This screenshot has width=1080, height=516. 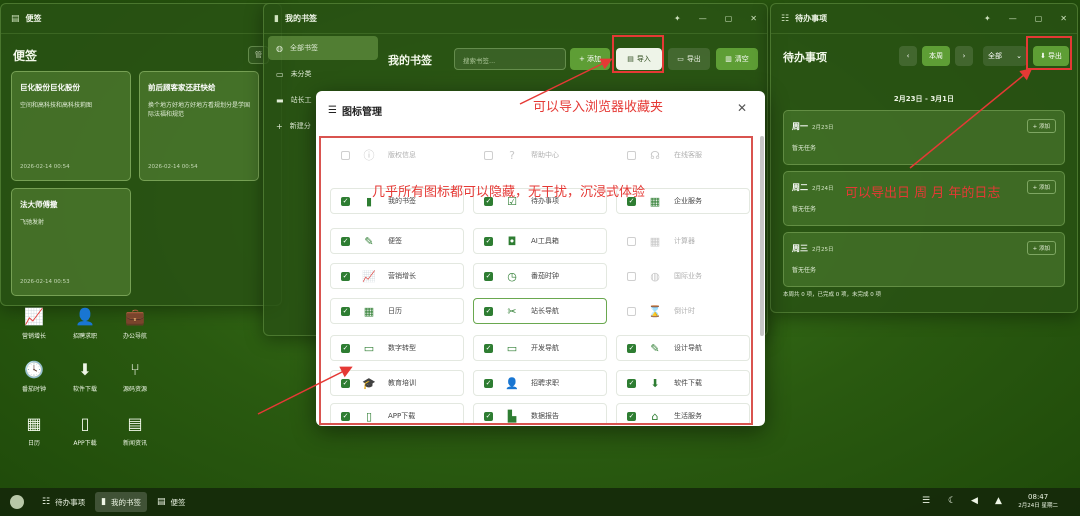 I want to click on desktop-icon-calendar: ▦ 日历, so click(x=34, y=430).